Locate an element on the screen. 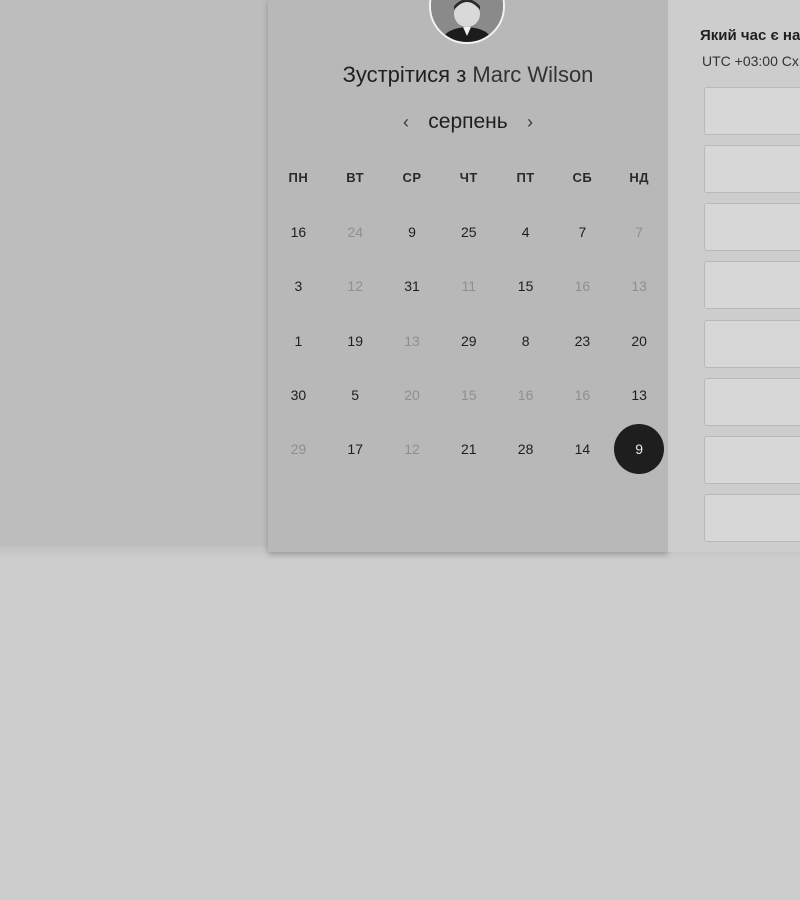 This screenshot has width=800, height=900. selected-day: 9 is located at coordinates (639, 449).